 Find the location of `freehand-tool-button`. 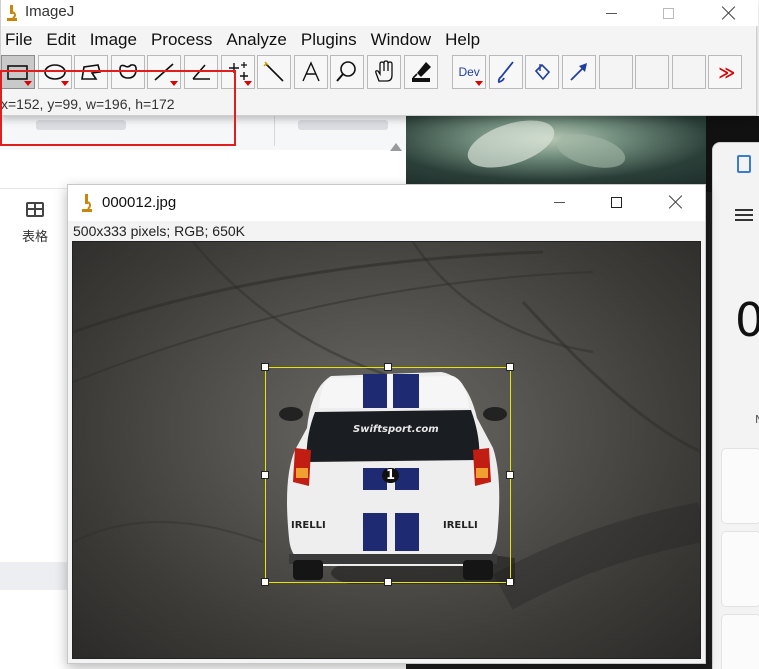

freehand-tool-button is located at coordinates (127, 72).